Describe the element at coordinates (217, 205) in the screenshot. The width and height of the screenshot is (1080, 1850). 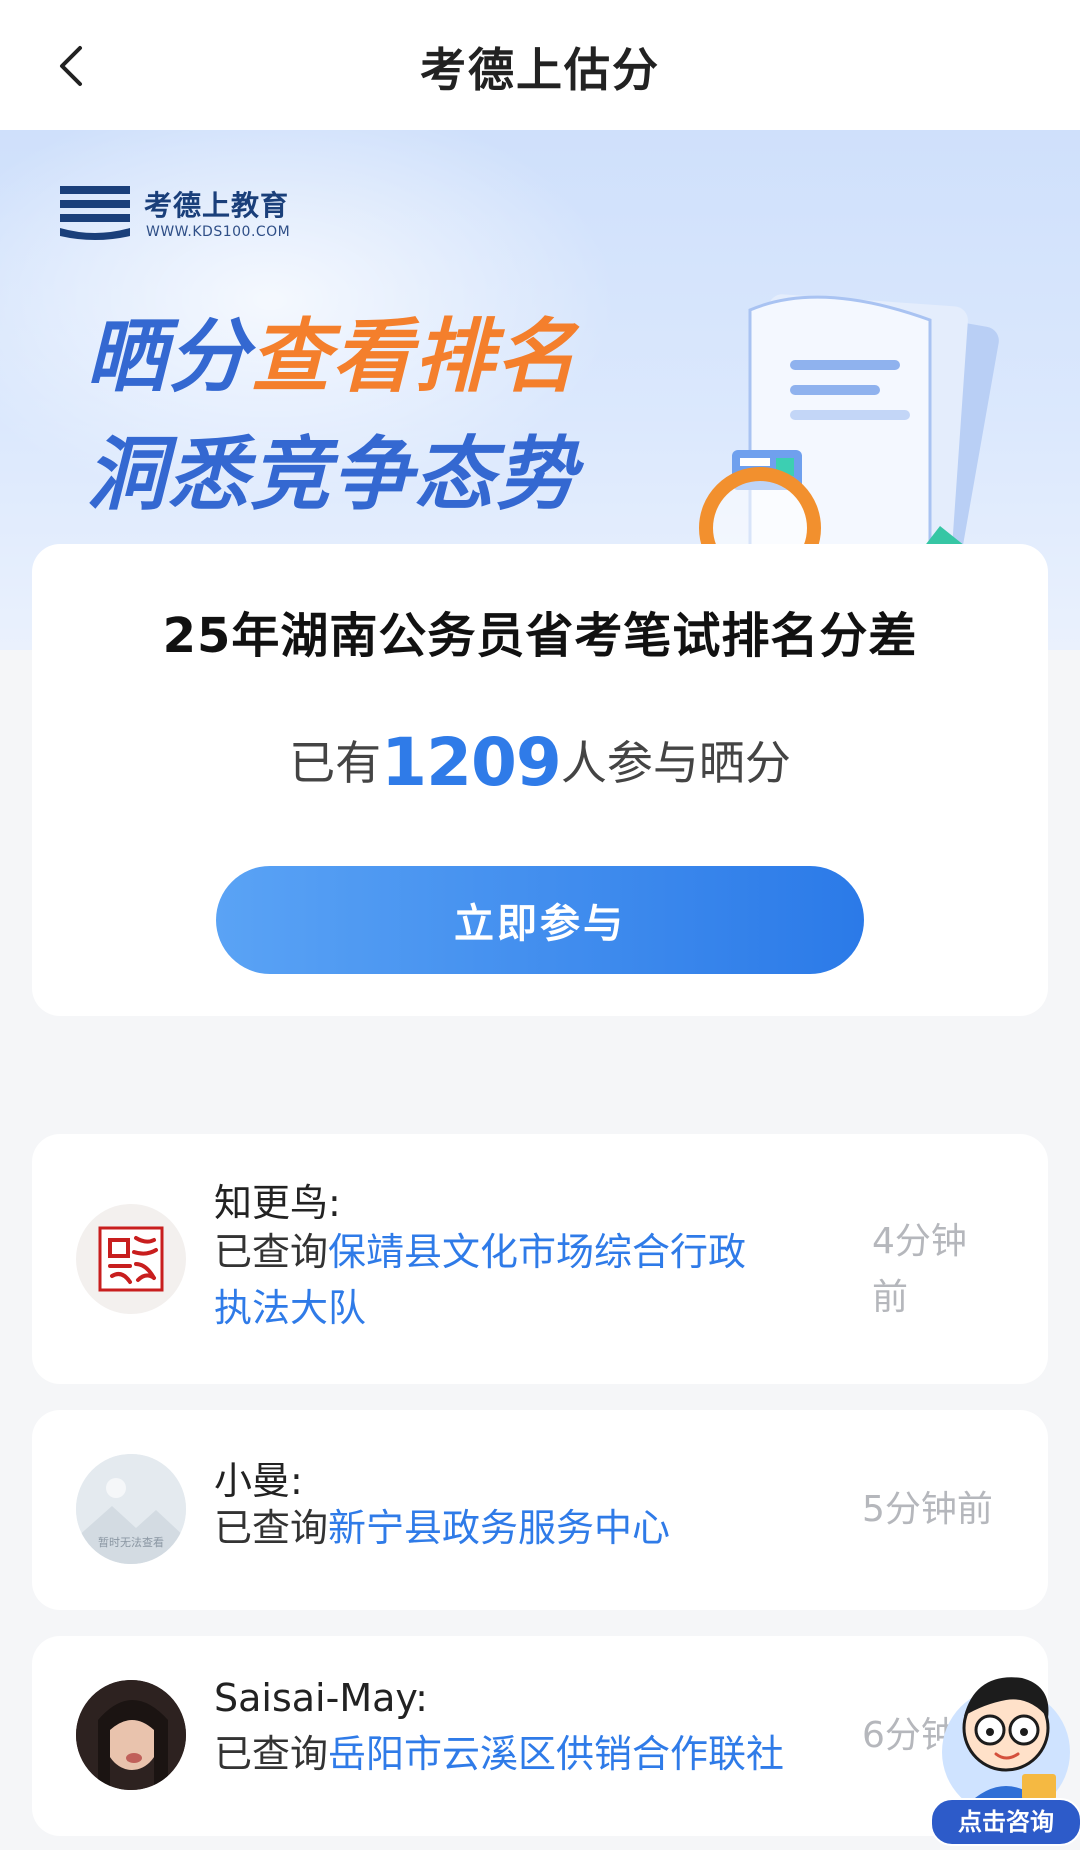
I see `logo-name: 考德上教育` at that location.